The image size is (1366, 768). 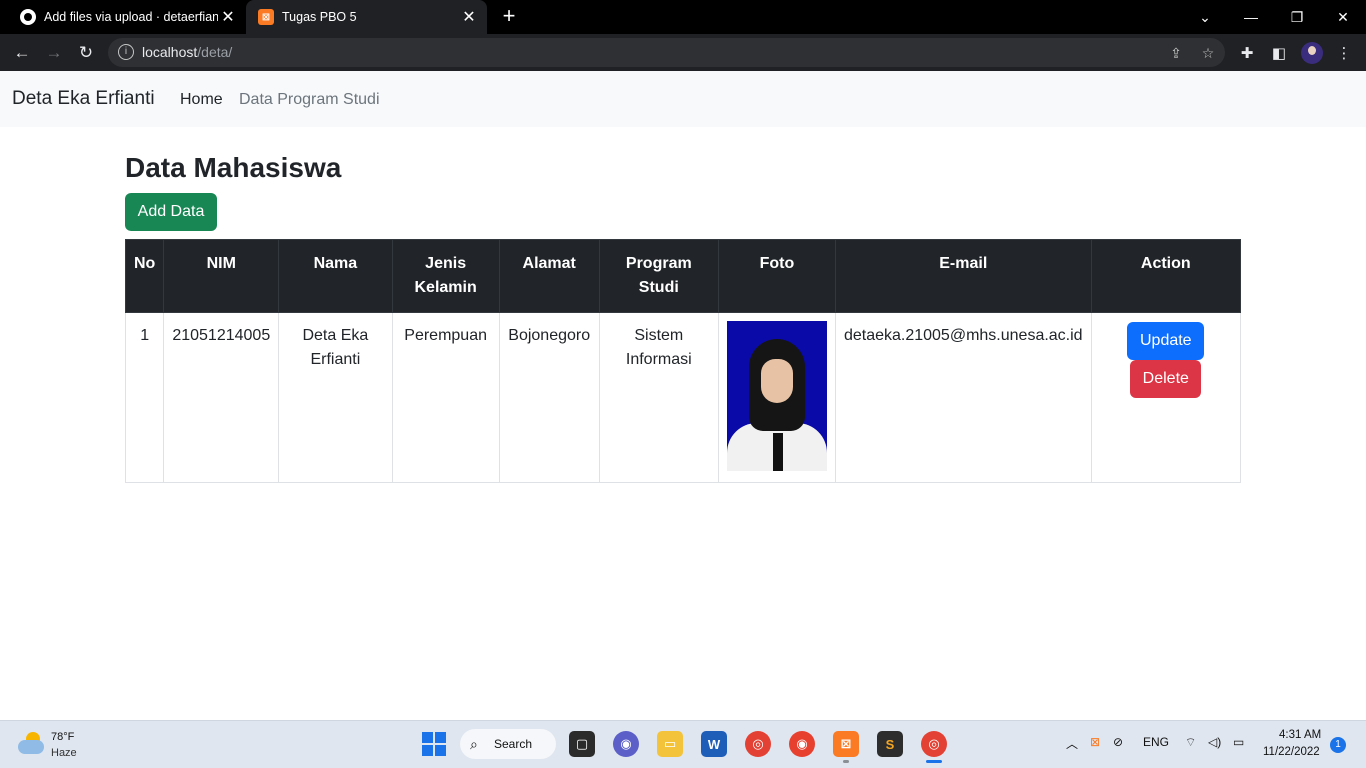 I want to click on cell-jenis-kelamin: Perempuan, so click(x=445, y=397).